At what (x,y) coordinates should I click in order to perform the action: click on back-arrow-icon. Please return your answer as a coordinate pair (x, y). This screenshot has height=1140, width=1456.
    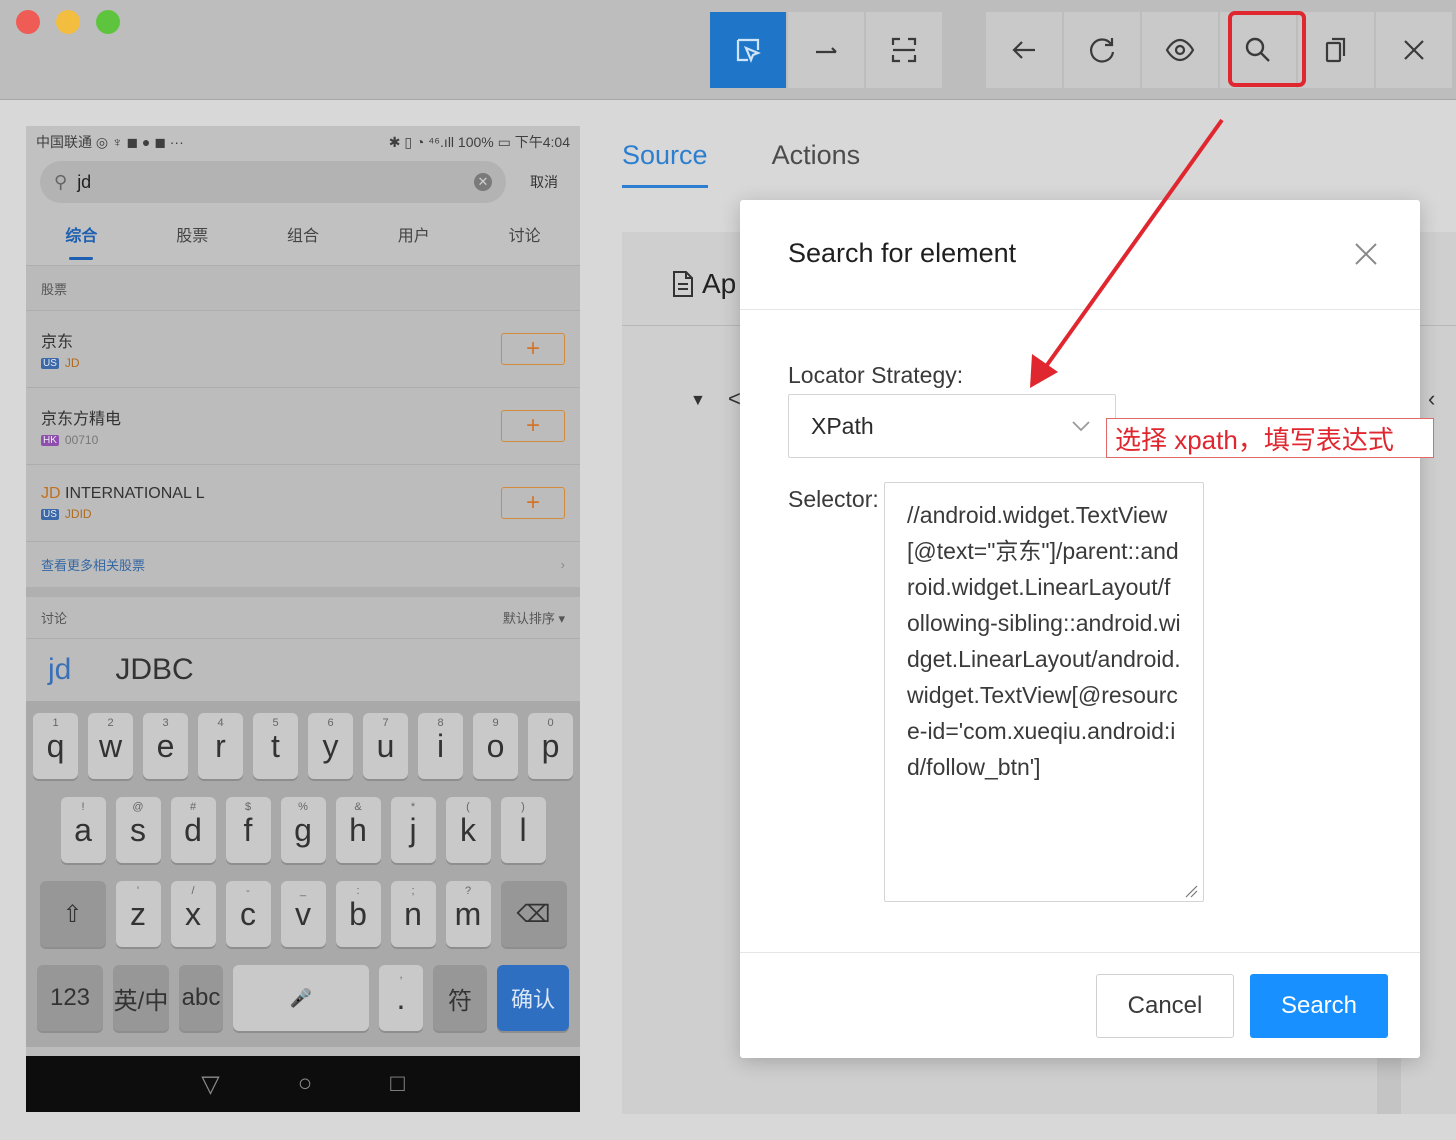
    Looking at the image, I should click on (1023, 50).